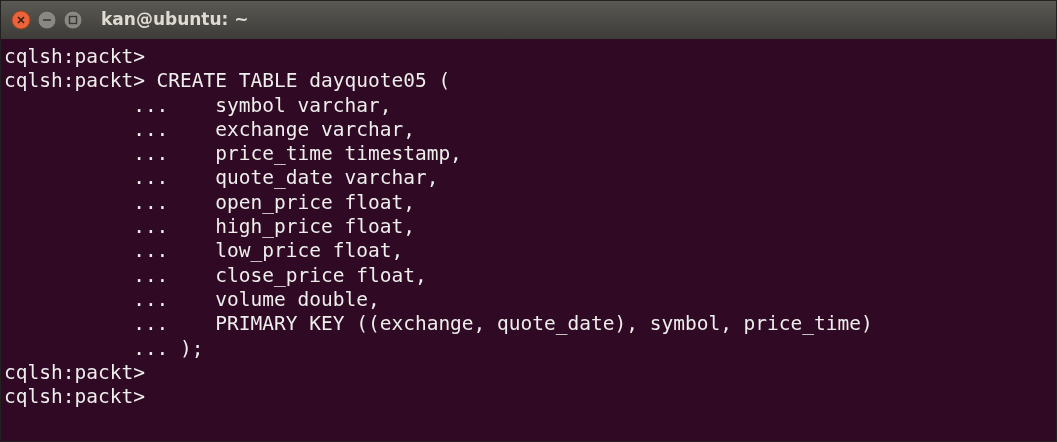  I want to click on terminal-line: ... close_price float,, so click(279, 275).